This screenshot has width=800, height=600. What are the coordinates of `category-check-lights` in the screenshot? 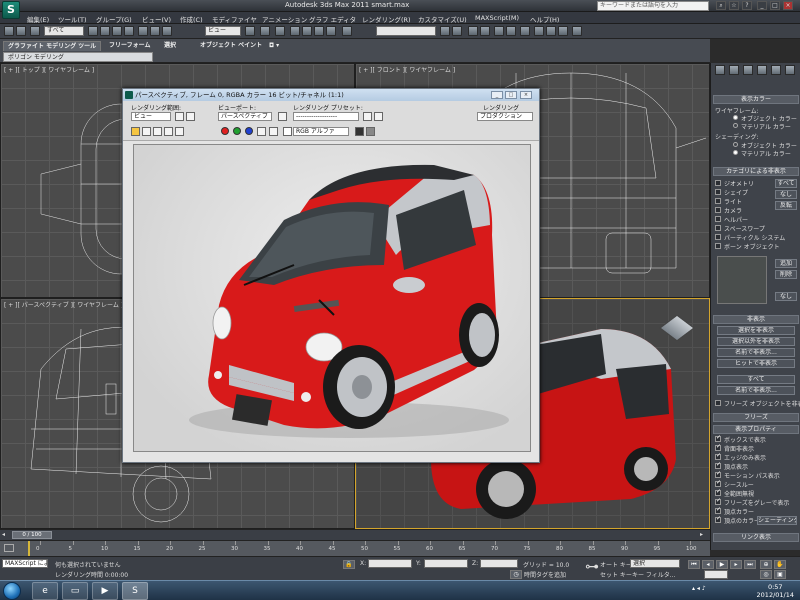 It's located at (718, 201).